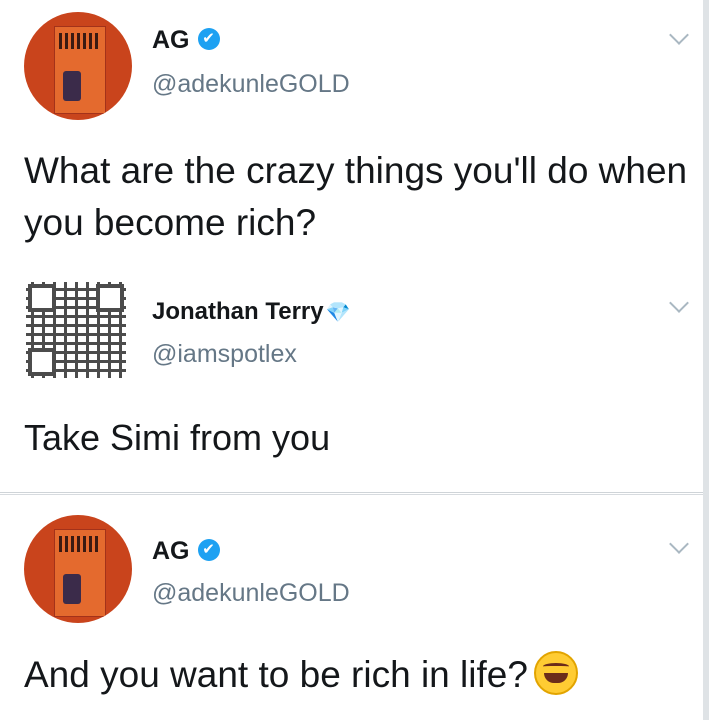  What do you see at coordinates (177, 437) in the screenshot?
I see `tweet-text: Take Simi from you` at bounding box center [177, 437].